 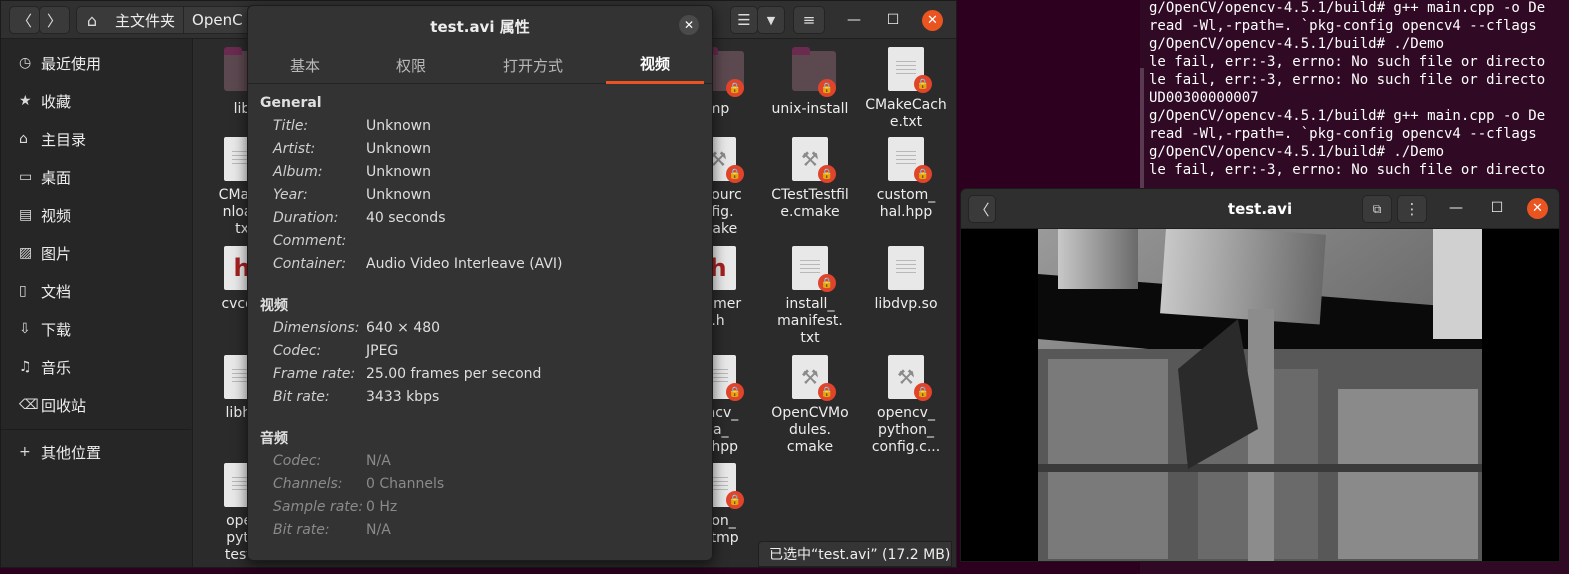 What do you see at coordinates (291, 126) in the screenshot?
I see `title-key: Title:` at bounding box center [291, 126].